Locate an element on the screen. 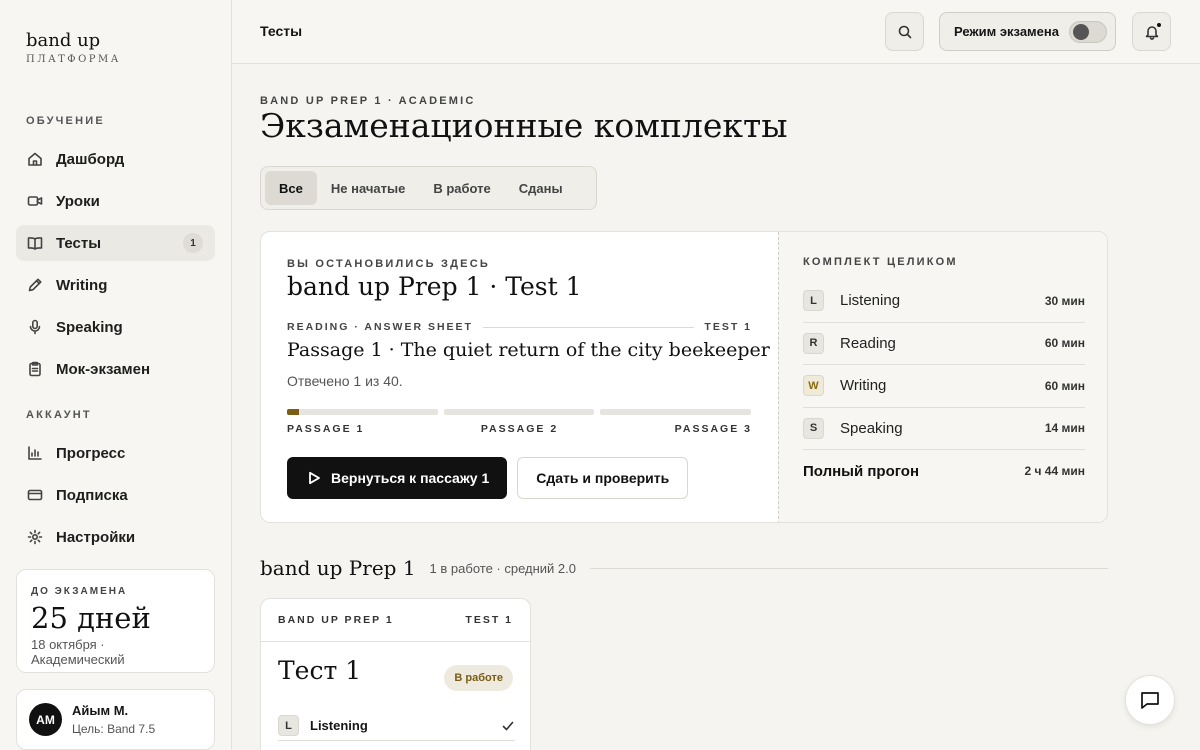  brand-subtitle: ПЛАТФОРМА is located at coordinates (73, 59).